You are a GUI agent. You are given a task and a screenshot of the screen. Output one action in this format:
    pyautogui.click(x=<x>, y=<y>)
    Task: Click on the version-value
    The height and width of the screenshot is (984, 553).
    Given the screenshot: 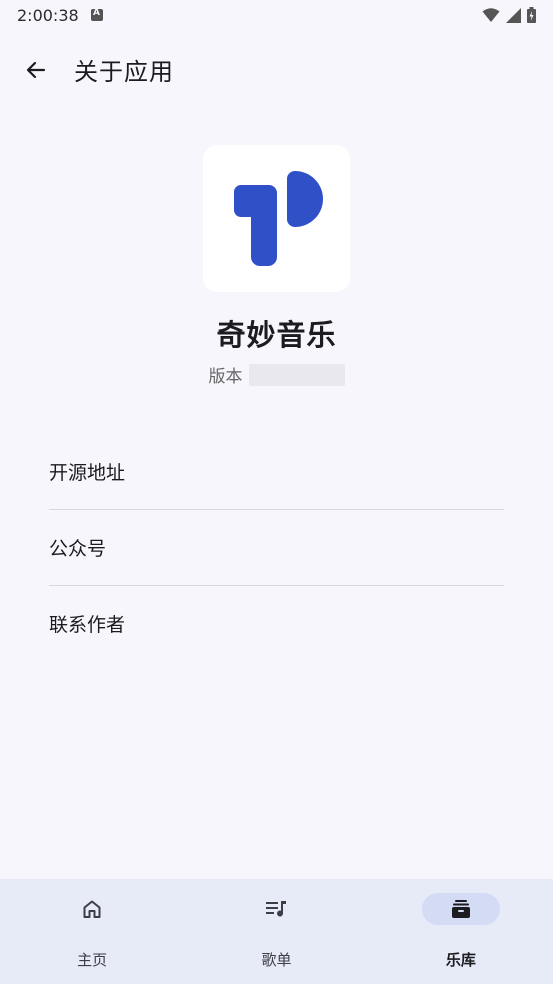 What is the action you would take?
    pyautogui.click(x=296, y=374)
    